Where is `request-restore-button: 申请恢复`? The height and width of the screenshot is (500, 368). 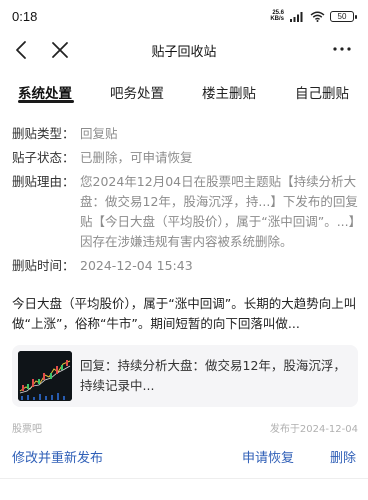
request-restore-button: 申请恢复 is located at coordinates (268, 456).